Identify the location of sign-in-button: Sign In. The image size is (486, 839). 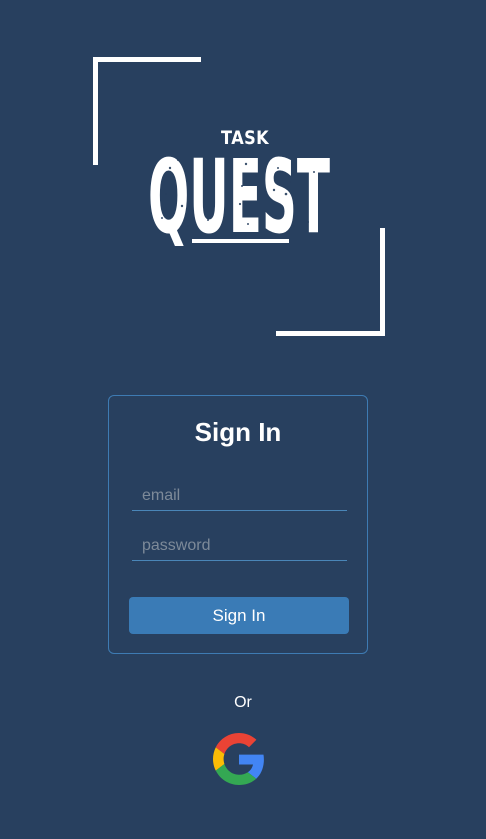
(239, 615).